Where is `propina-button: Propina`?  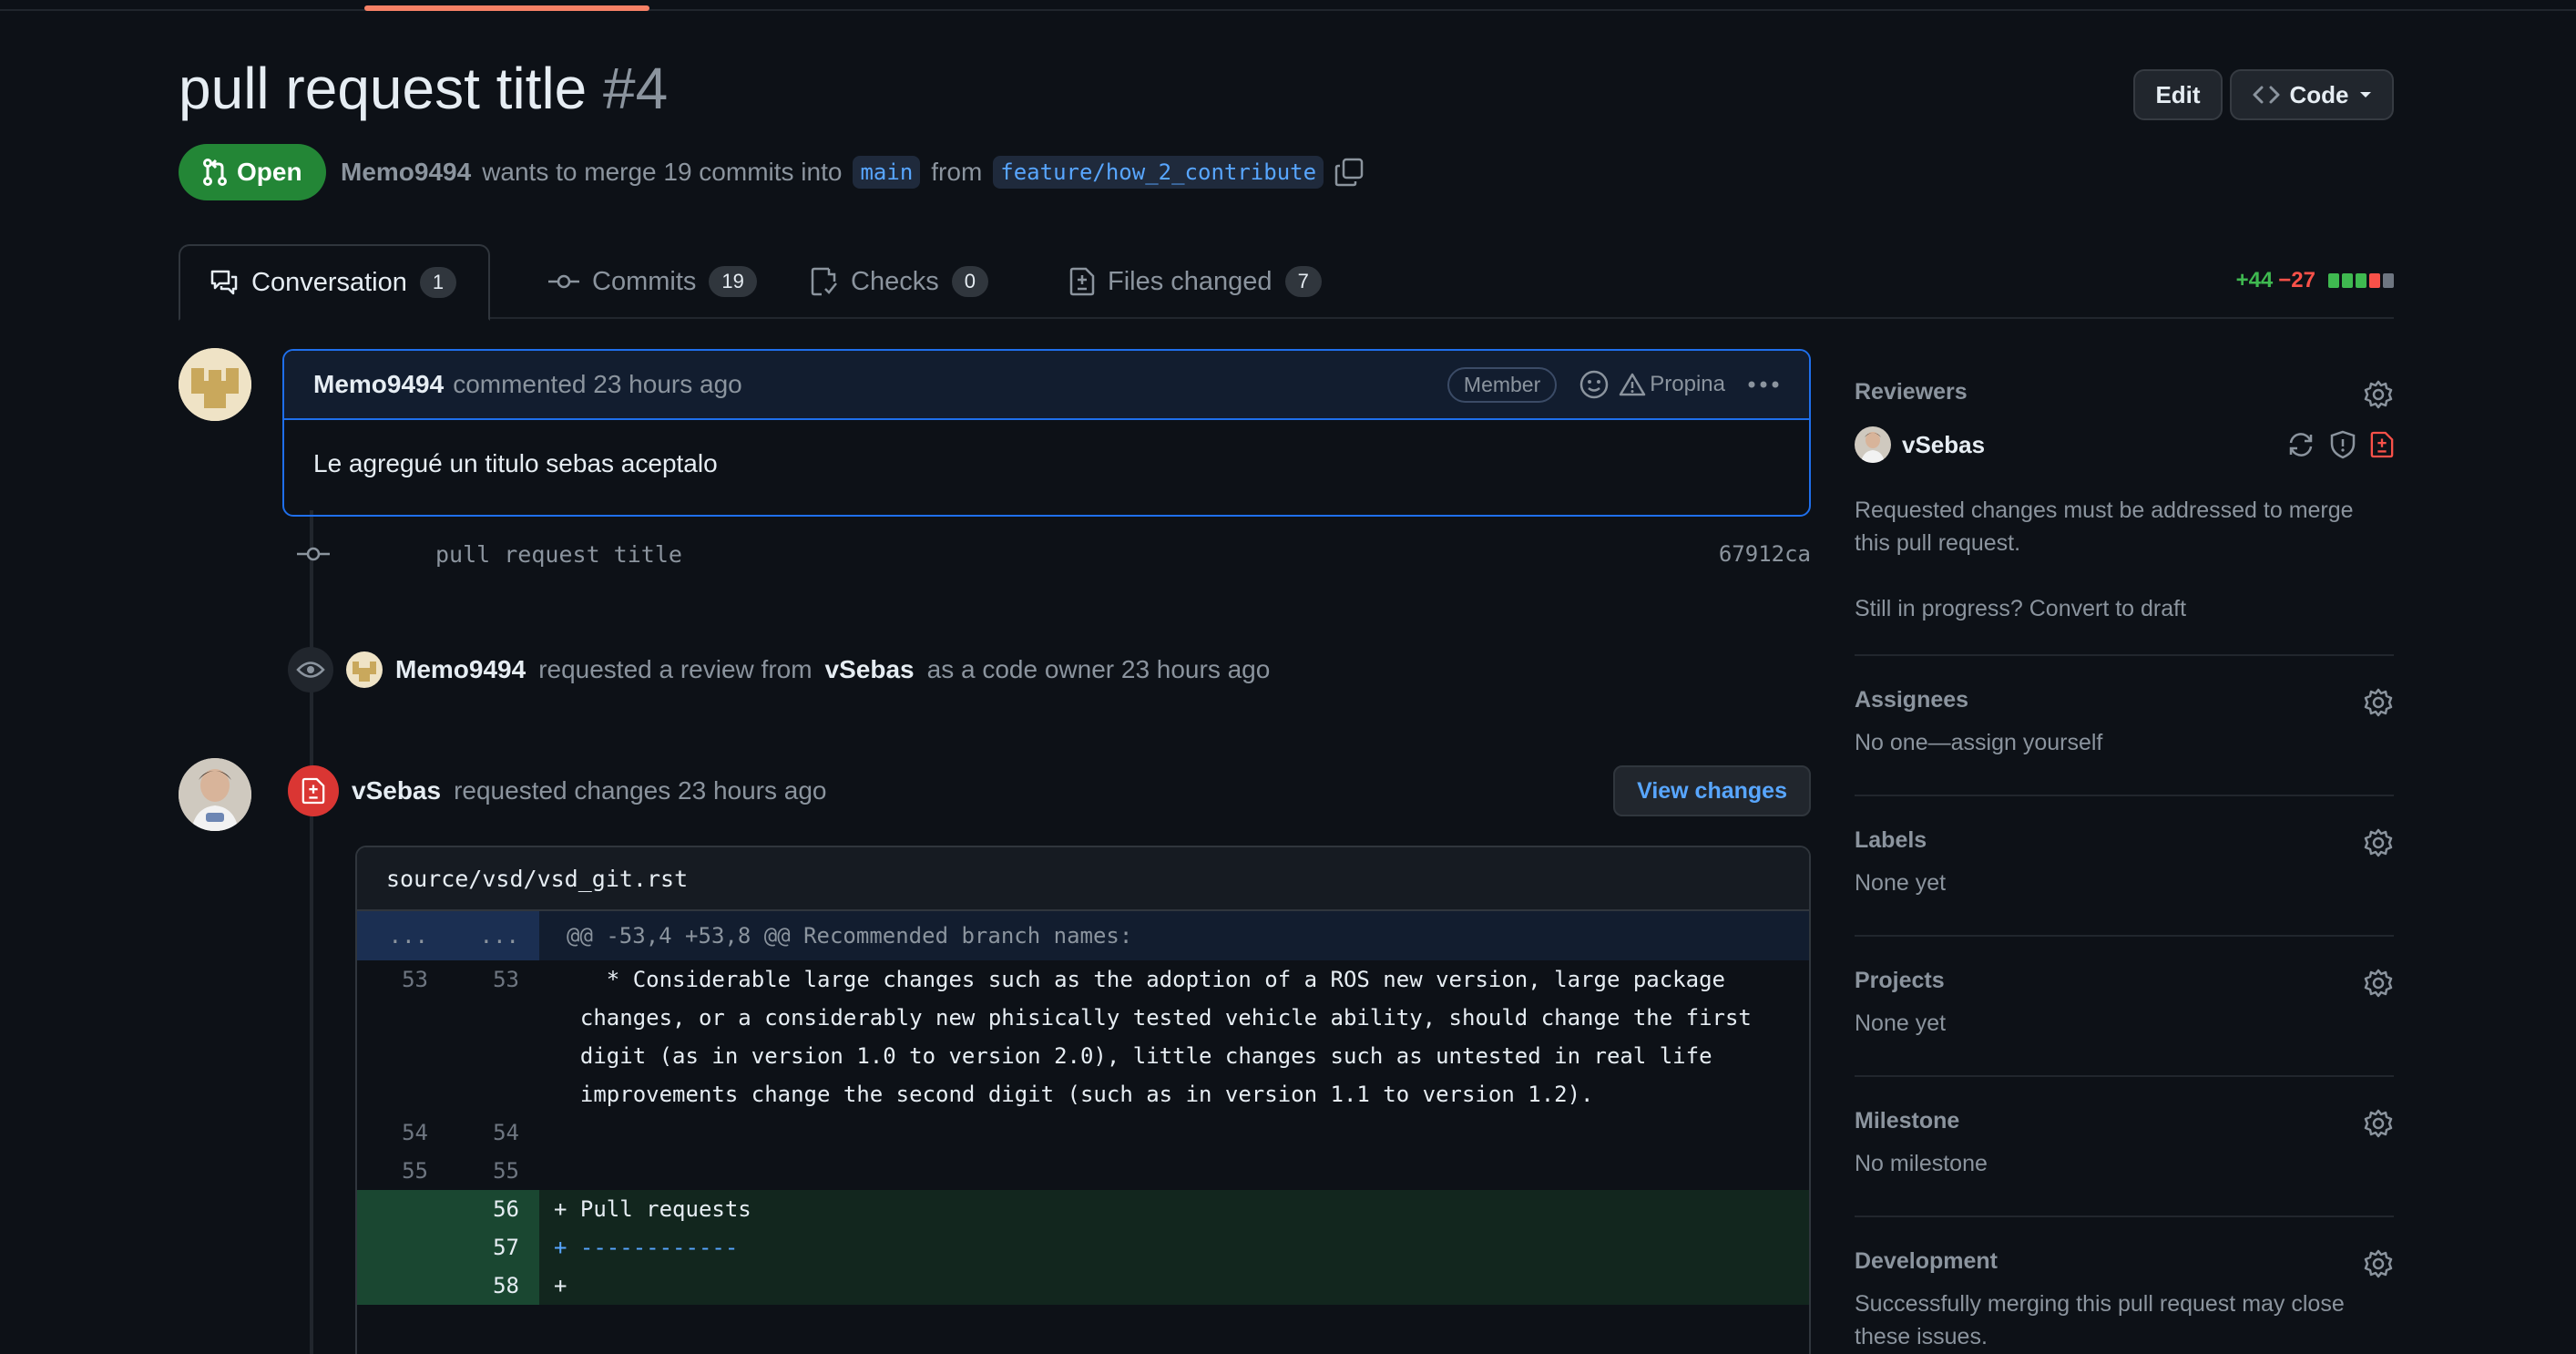 propina-button: Propina is located at coordinates (1672, 384).